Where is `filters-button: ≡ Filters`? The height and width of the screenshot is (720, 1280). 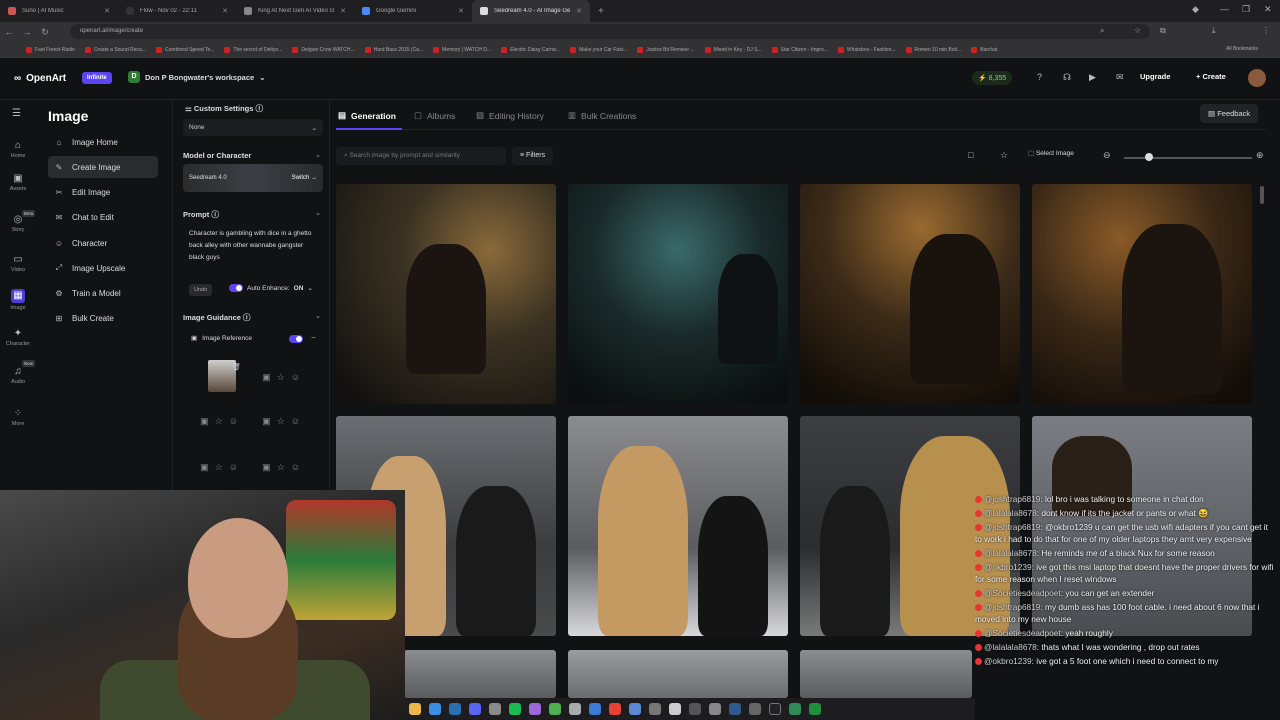 filters-button: ≡ Filters is located at coordinates (533, 156).